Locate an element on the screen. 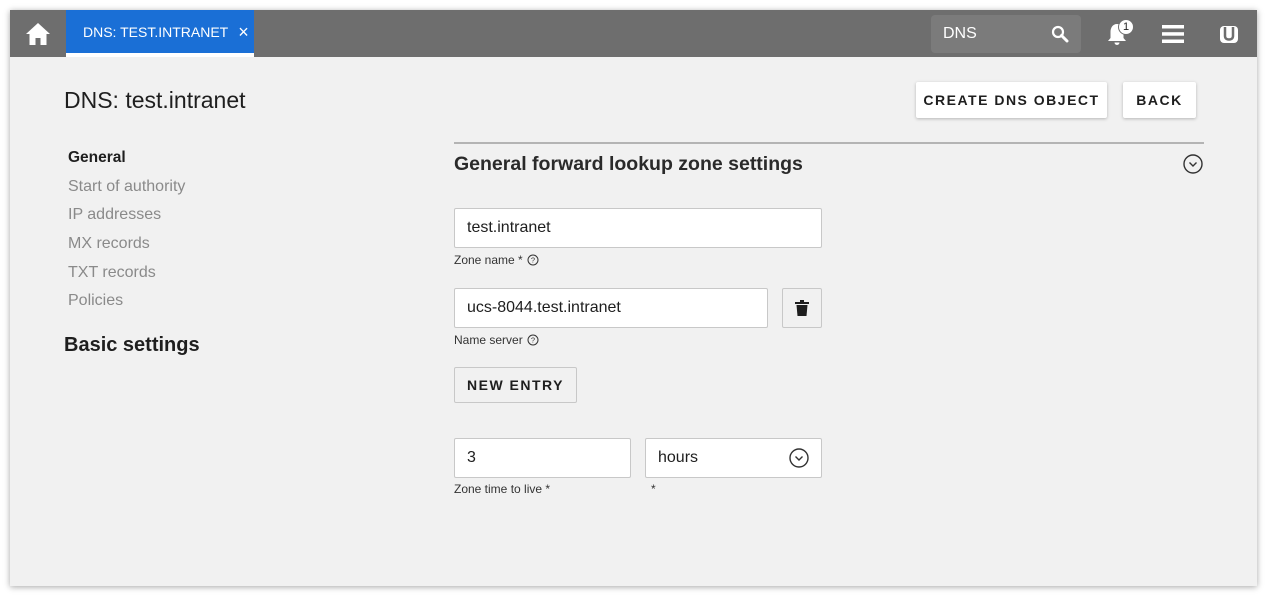 The image size is (1267, 596). home-button is located at coordinates (38, 33).